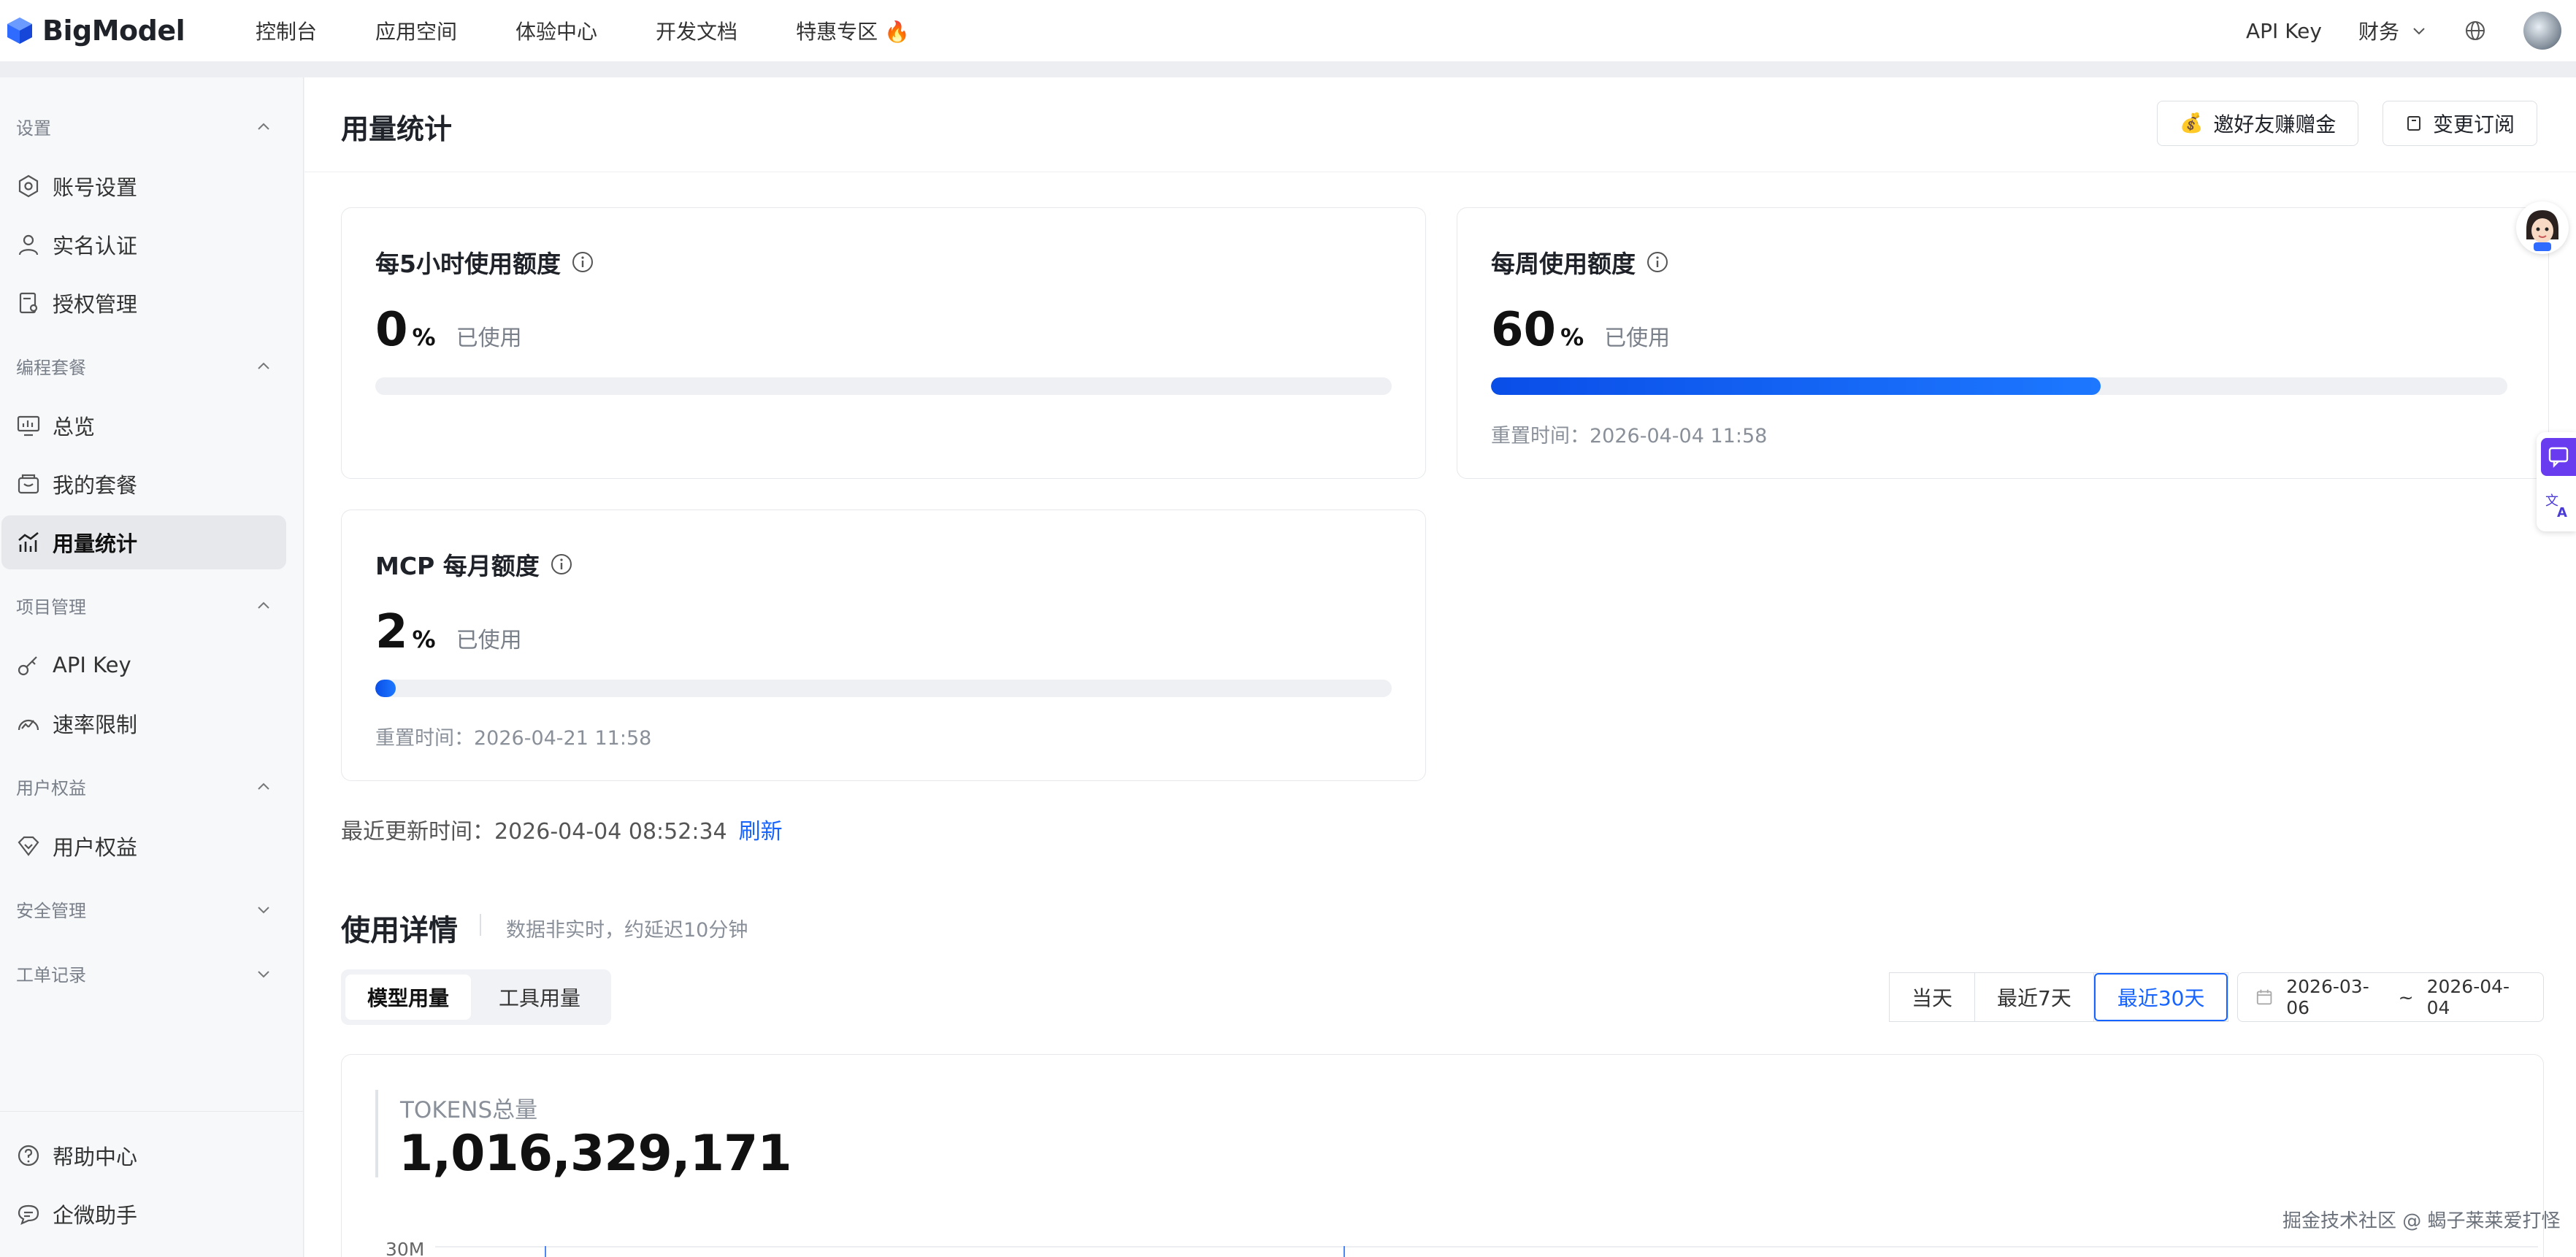  I want to click on header-divider, so click(1288, 69).